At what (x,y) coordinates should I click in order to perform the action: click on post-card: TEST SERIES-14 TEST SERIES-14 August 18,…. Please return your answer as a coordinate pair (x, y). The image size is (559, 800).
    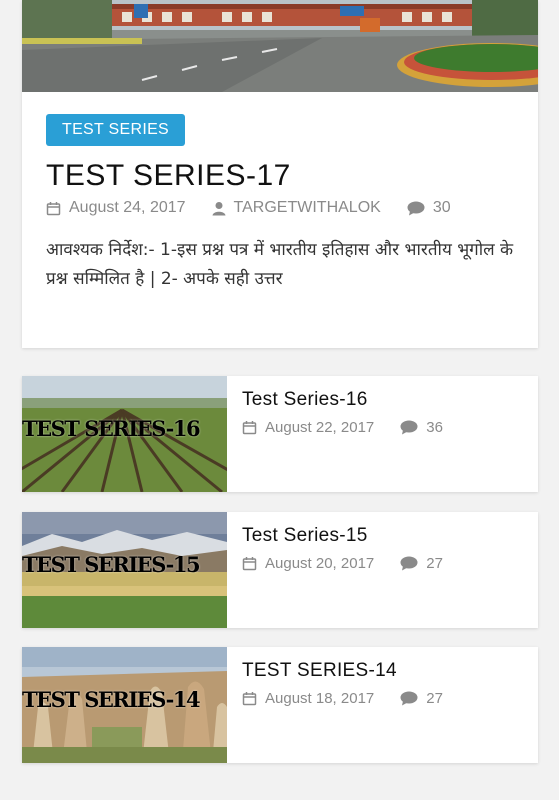
    Looking at the image, I should click on (280, 705).